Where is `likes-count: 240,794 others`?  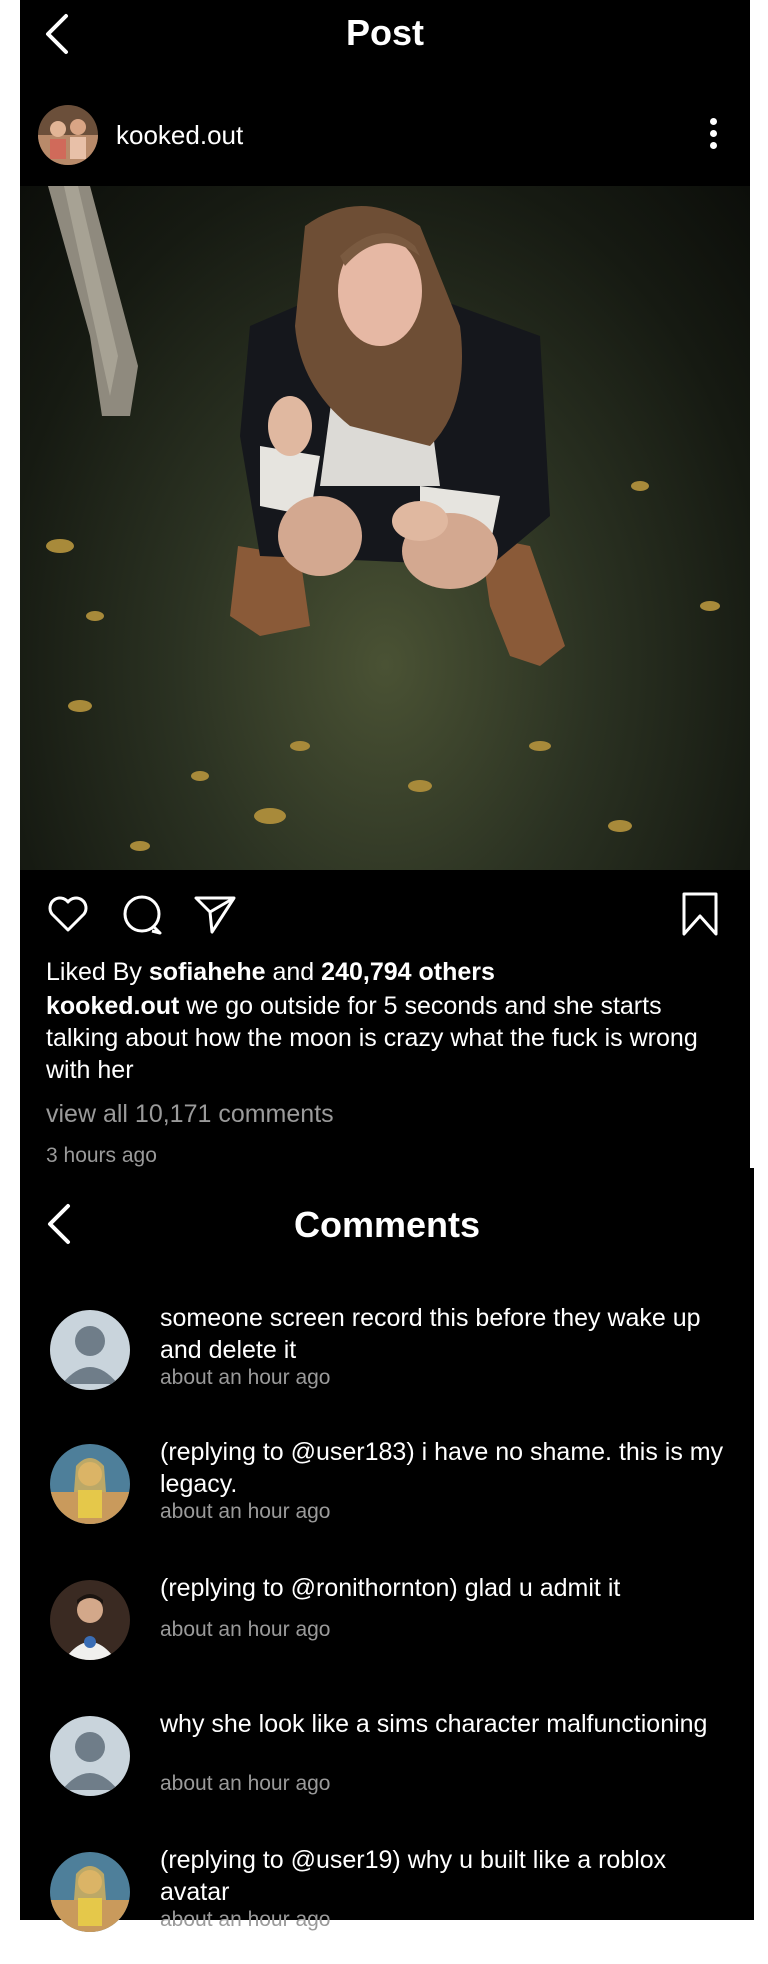
likes-count: 240,794 others is located at coordinates (408, 972).